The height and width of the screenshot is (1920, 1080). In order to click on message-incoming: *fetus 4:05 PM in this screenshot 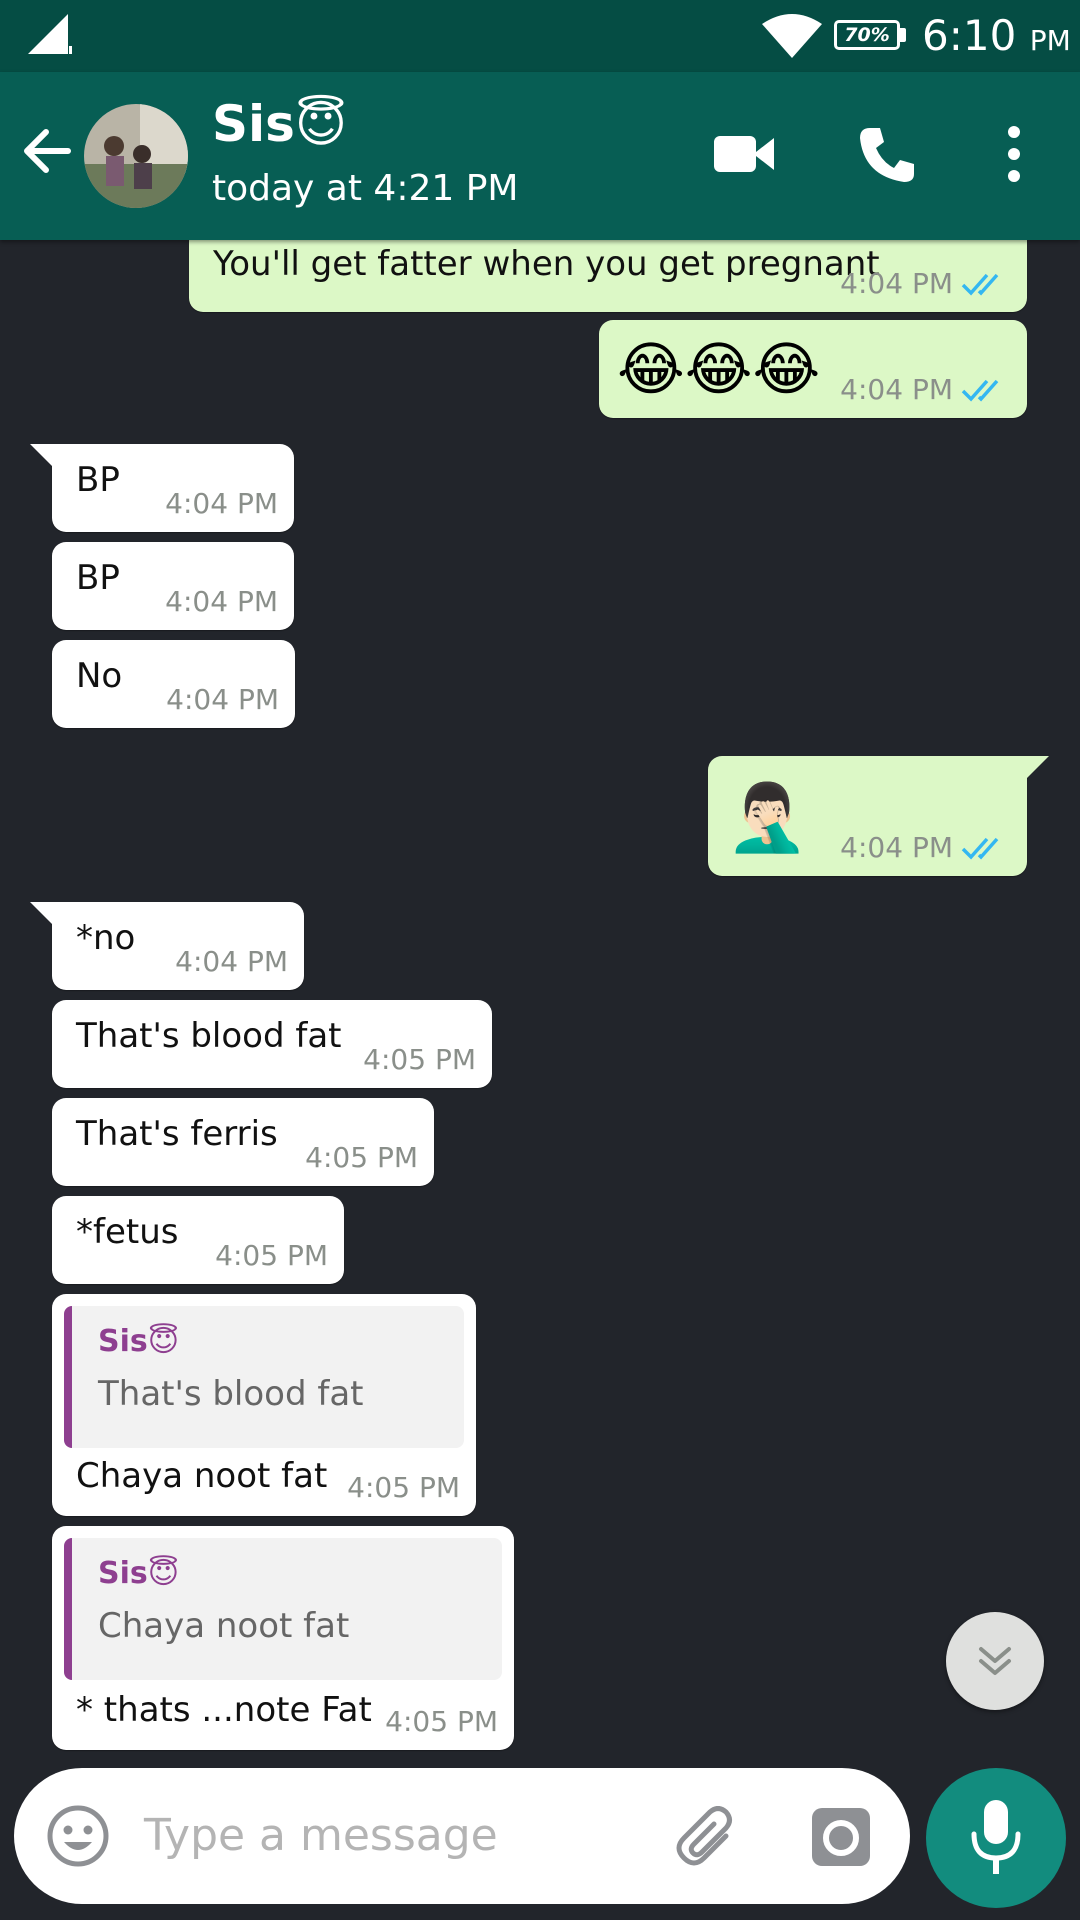, I will do `click(198, 1240)`.